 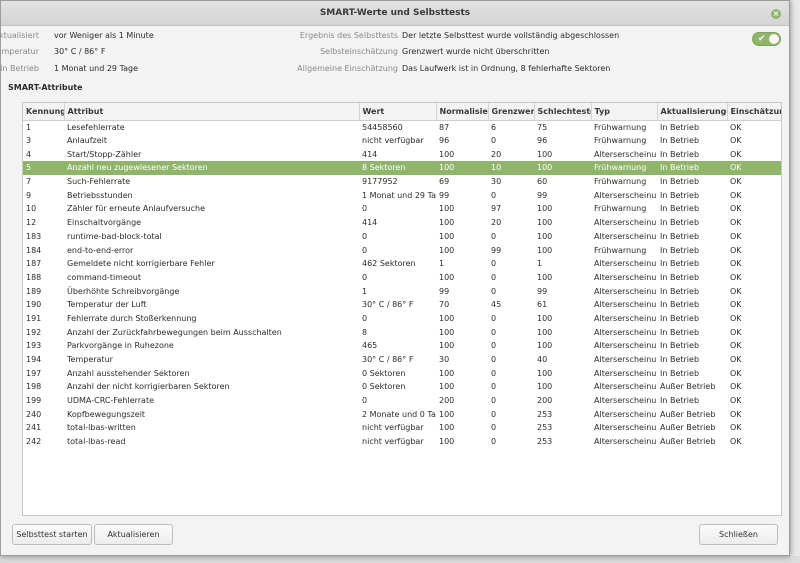 I want to click on cell-attribute: total-lbas-written, so click(x=101, y=428).